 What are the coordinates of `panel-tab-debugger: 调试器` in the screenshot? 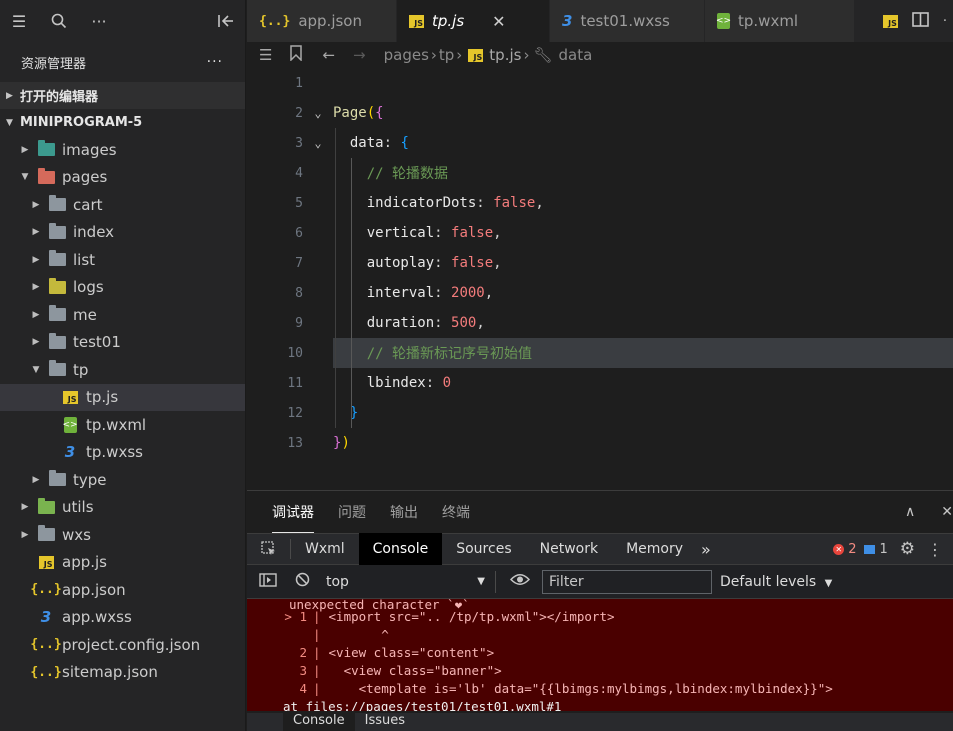 It's located at (293, 512).